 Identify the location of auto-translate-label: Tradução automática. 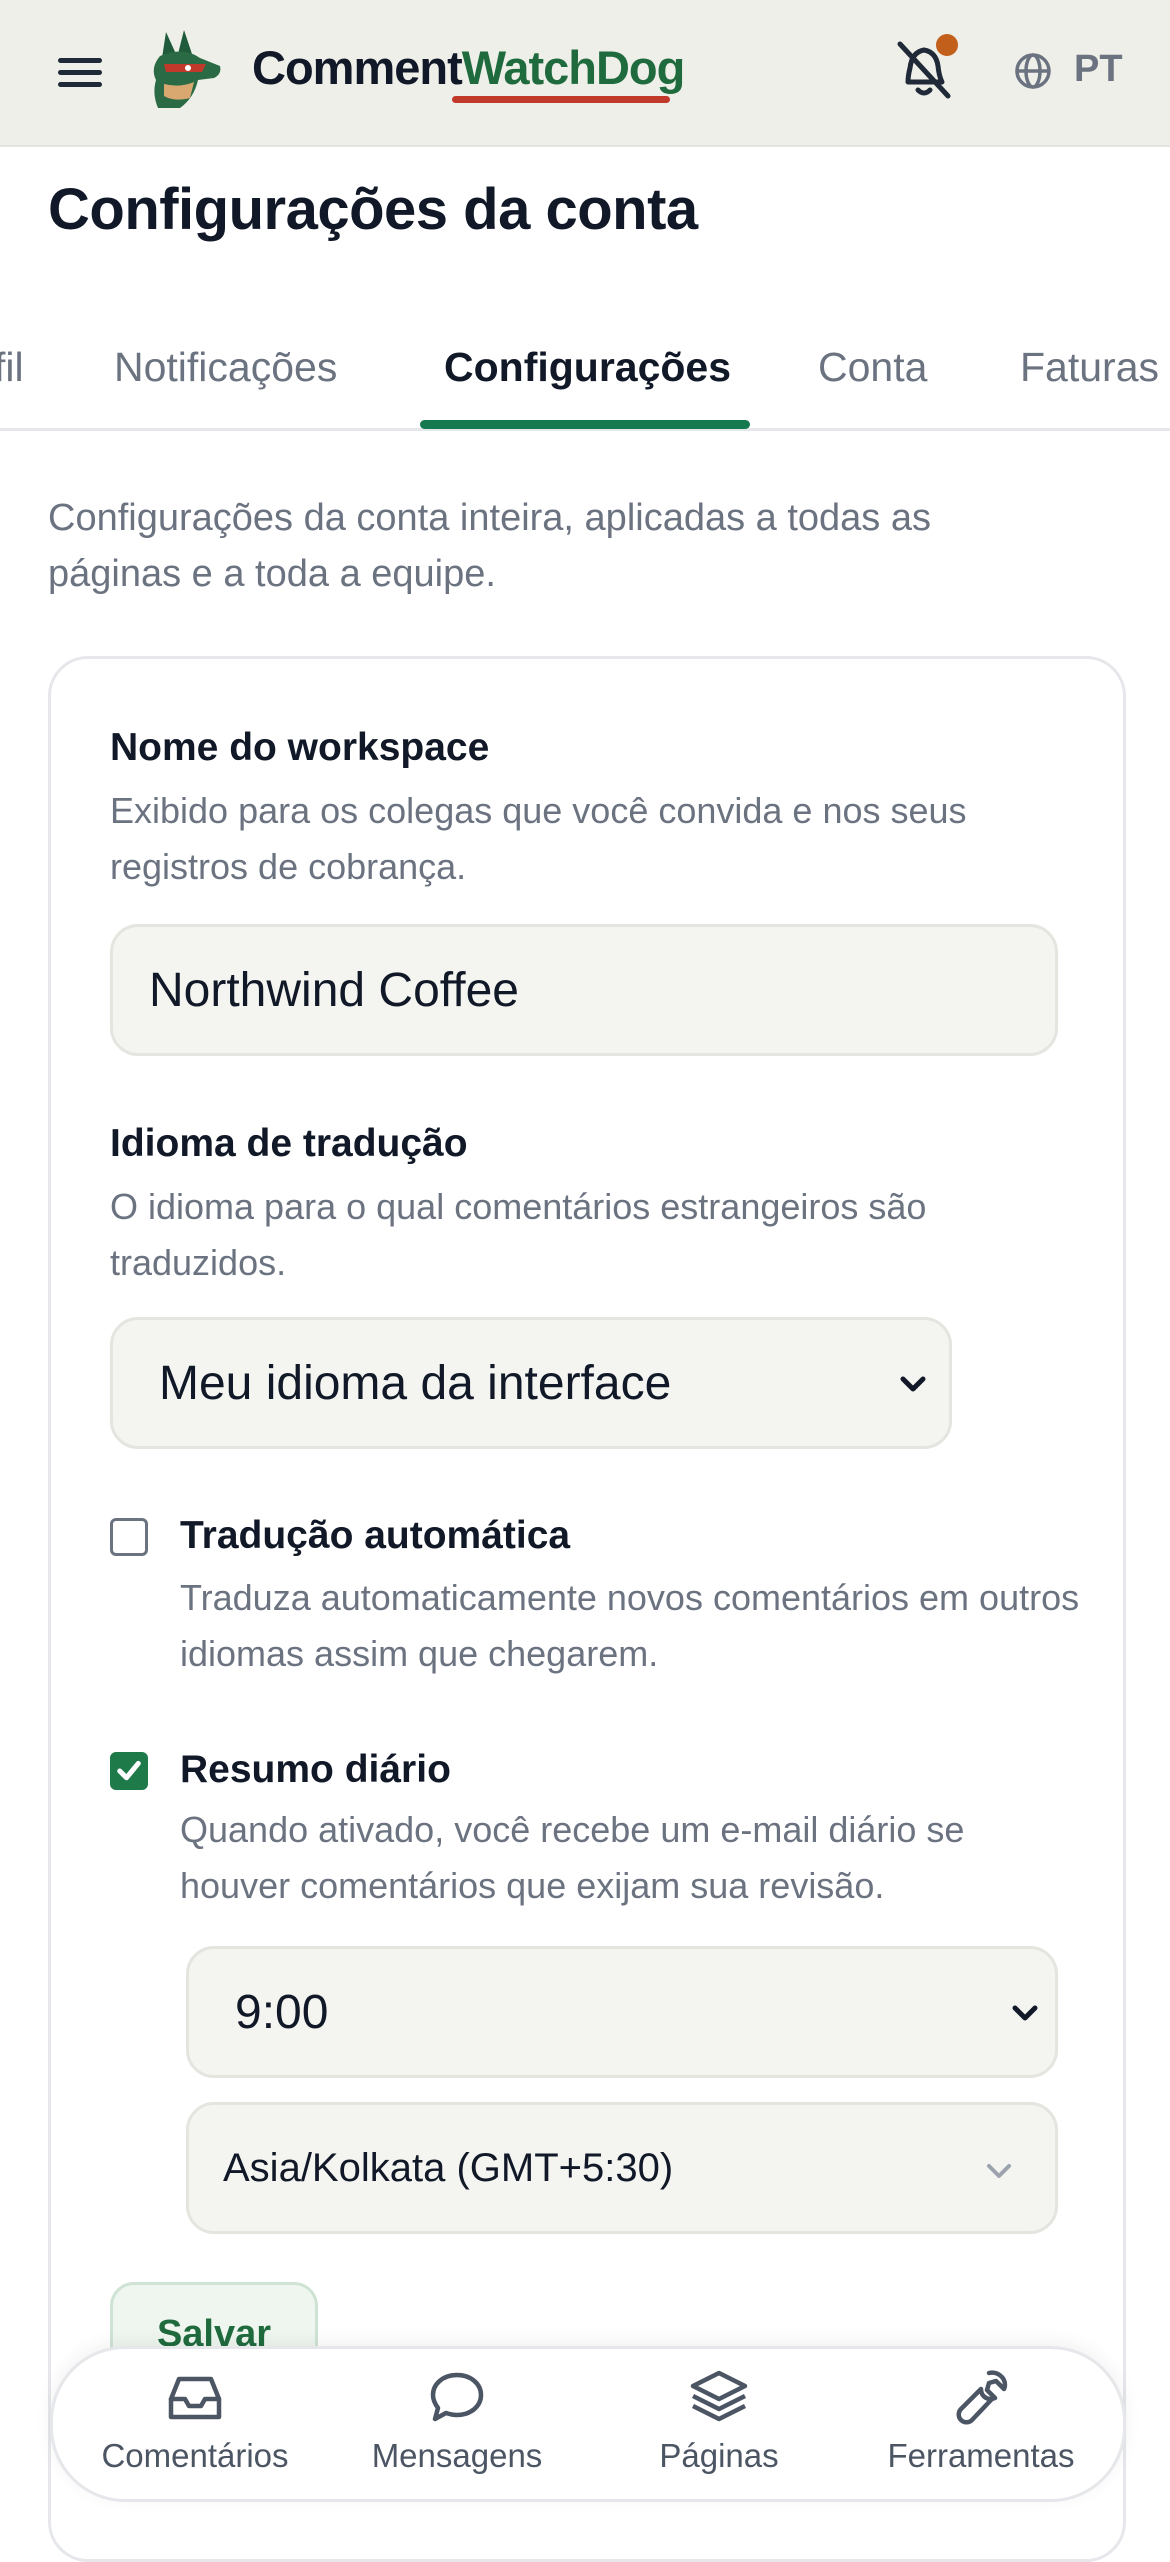
(375, 1535).